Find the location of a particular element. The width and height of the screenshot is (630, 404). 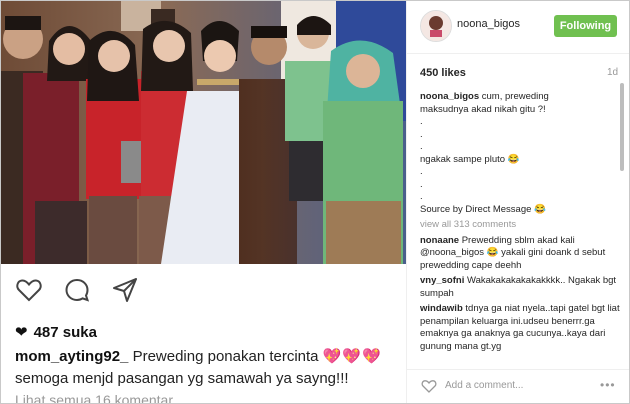

caption-line: Source by Direct Message 😂 is located at coordinates (483, 209).